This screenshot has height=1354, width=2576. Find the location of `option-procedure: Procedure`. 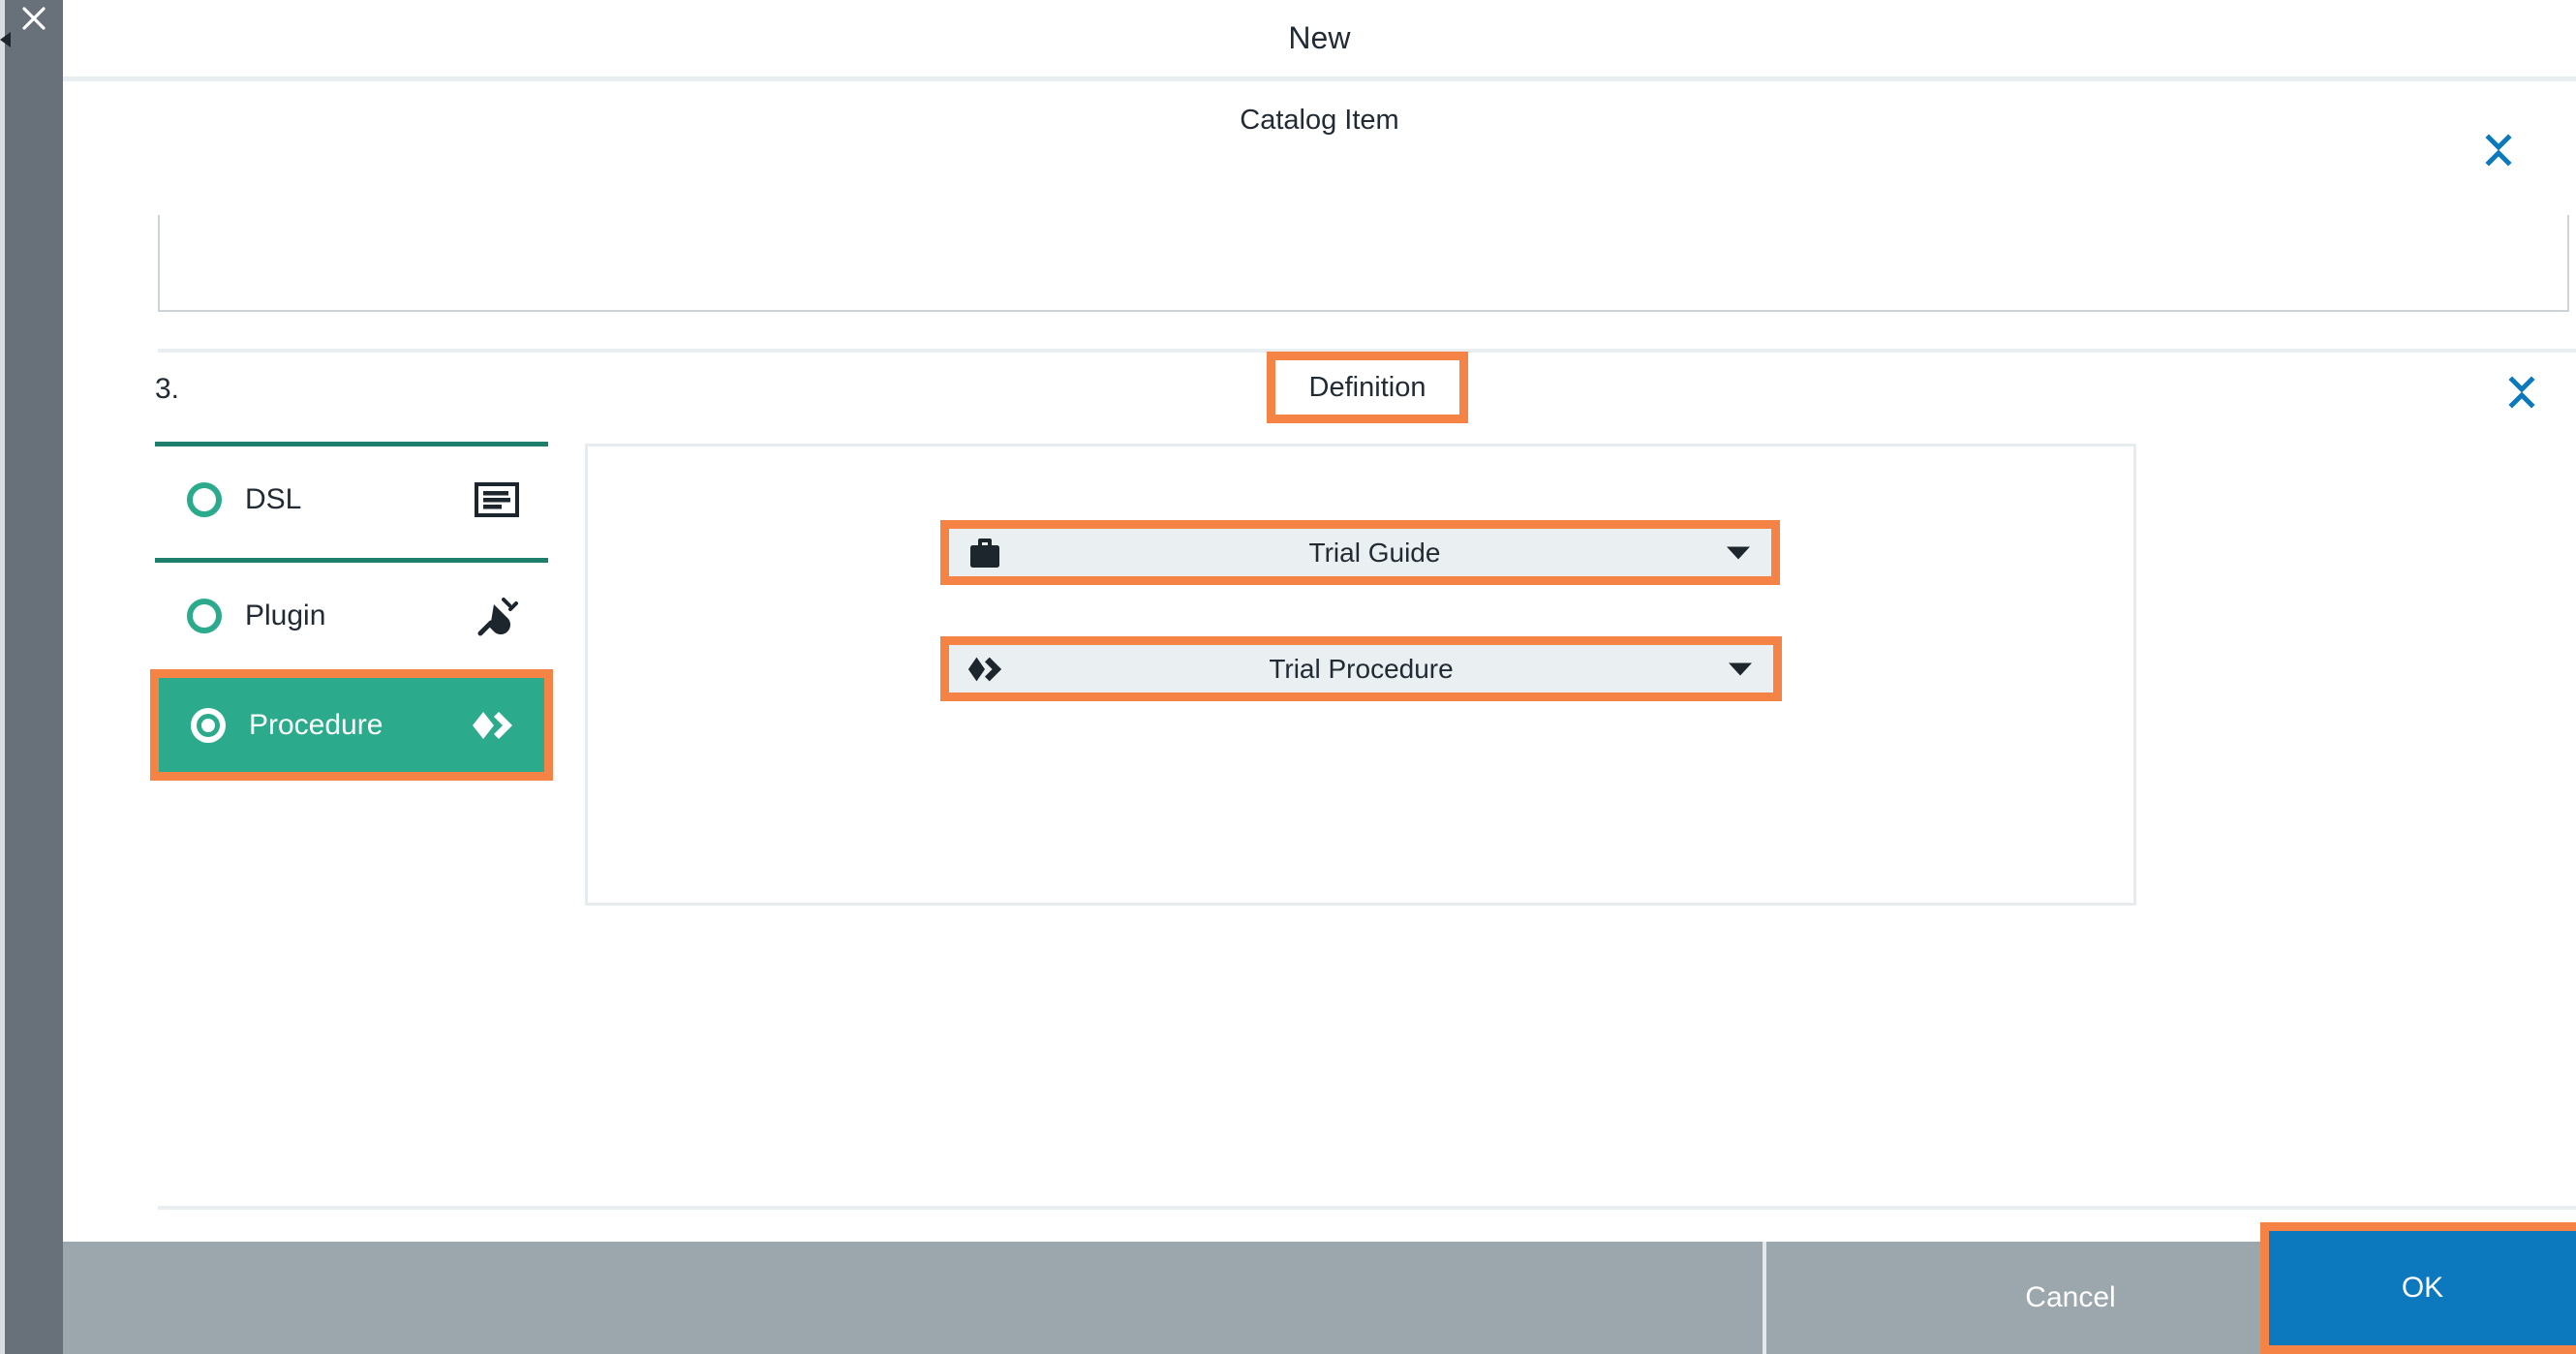

option-procedure: Procedure is located at coordinates (351, 725).